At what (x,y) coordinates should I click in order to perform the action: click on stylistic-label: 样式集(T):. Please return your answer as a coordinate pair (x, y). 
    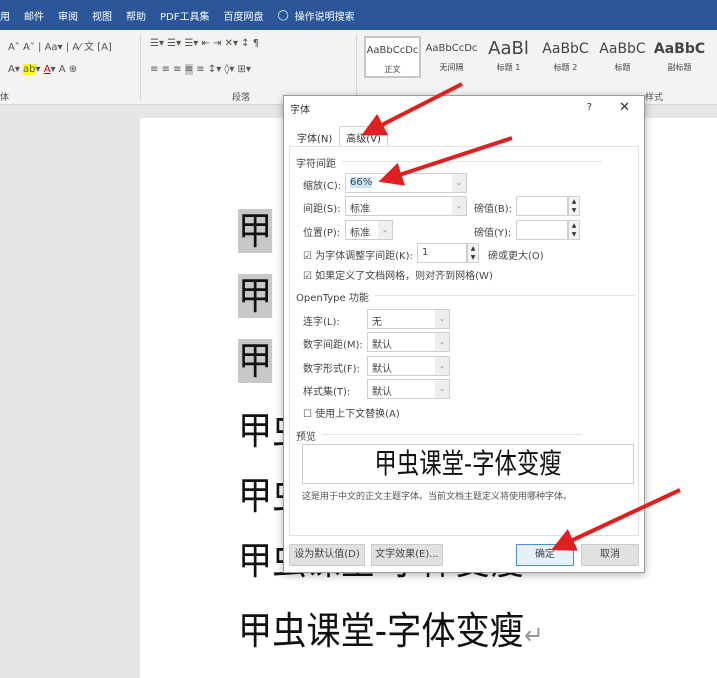
    Looking at the image, I should click on (327, 392).